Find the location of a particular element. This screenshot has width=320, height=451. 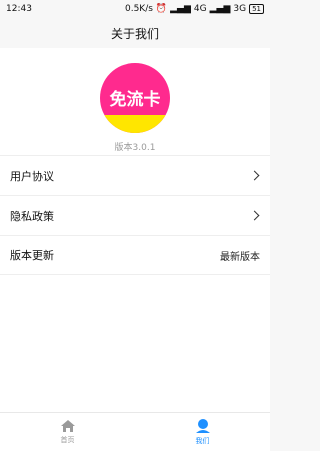

logo-text: 免流卡 is located at coordinates (135, 100).